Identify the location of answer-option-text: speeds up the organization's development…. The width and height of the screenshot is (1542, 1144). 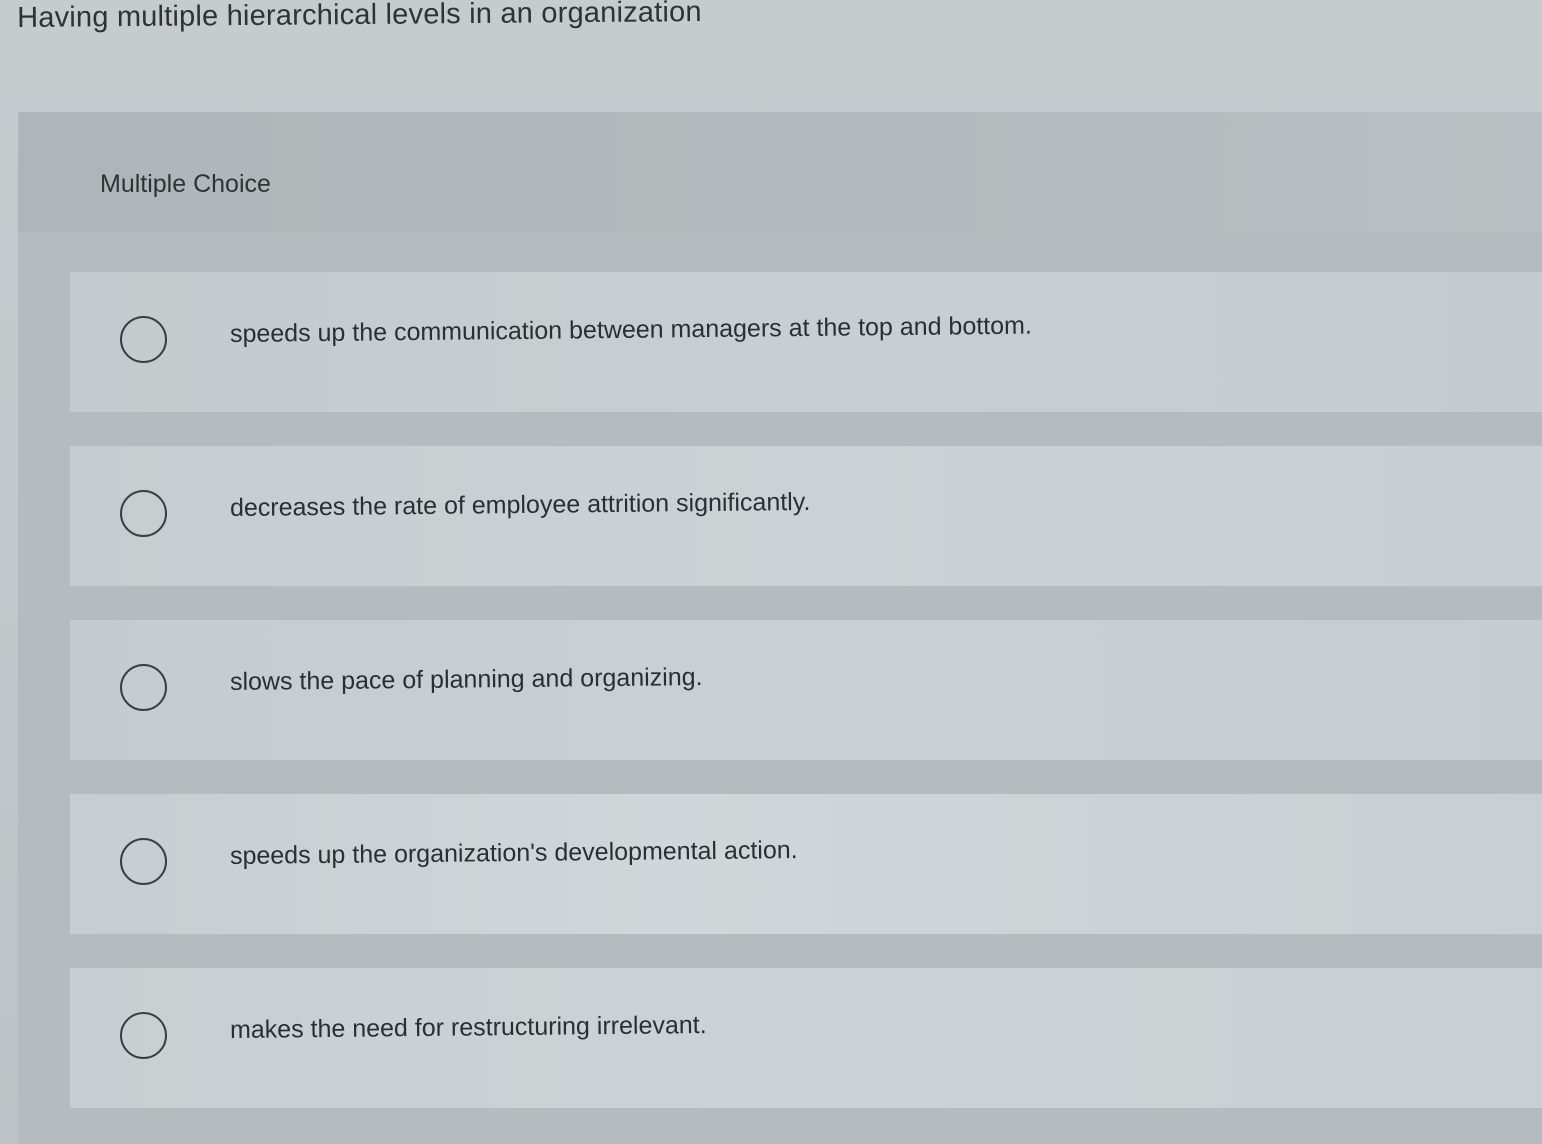
(513, 853).